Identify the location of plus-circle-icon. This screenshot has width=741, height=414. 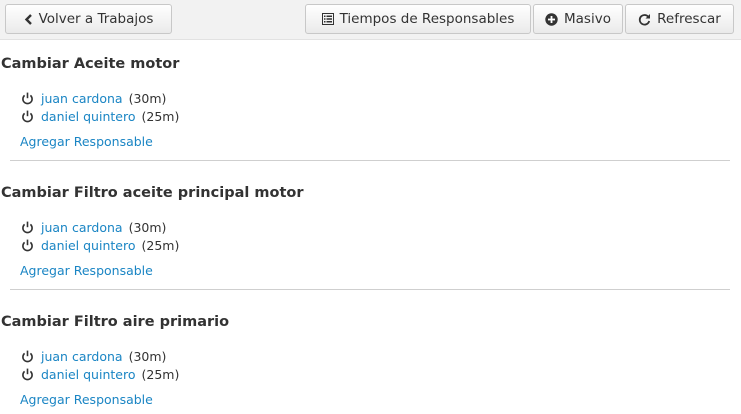
(551, 19).